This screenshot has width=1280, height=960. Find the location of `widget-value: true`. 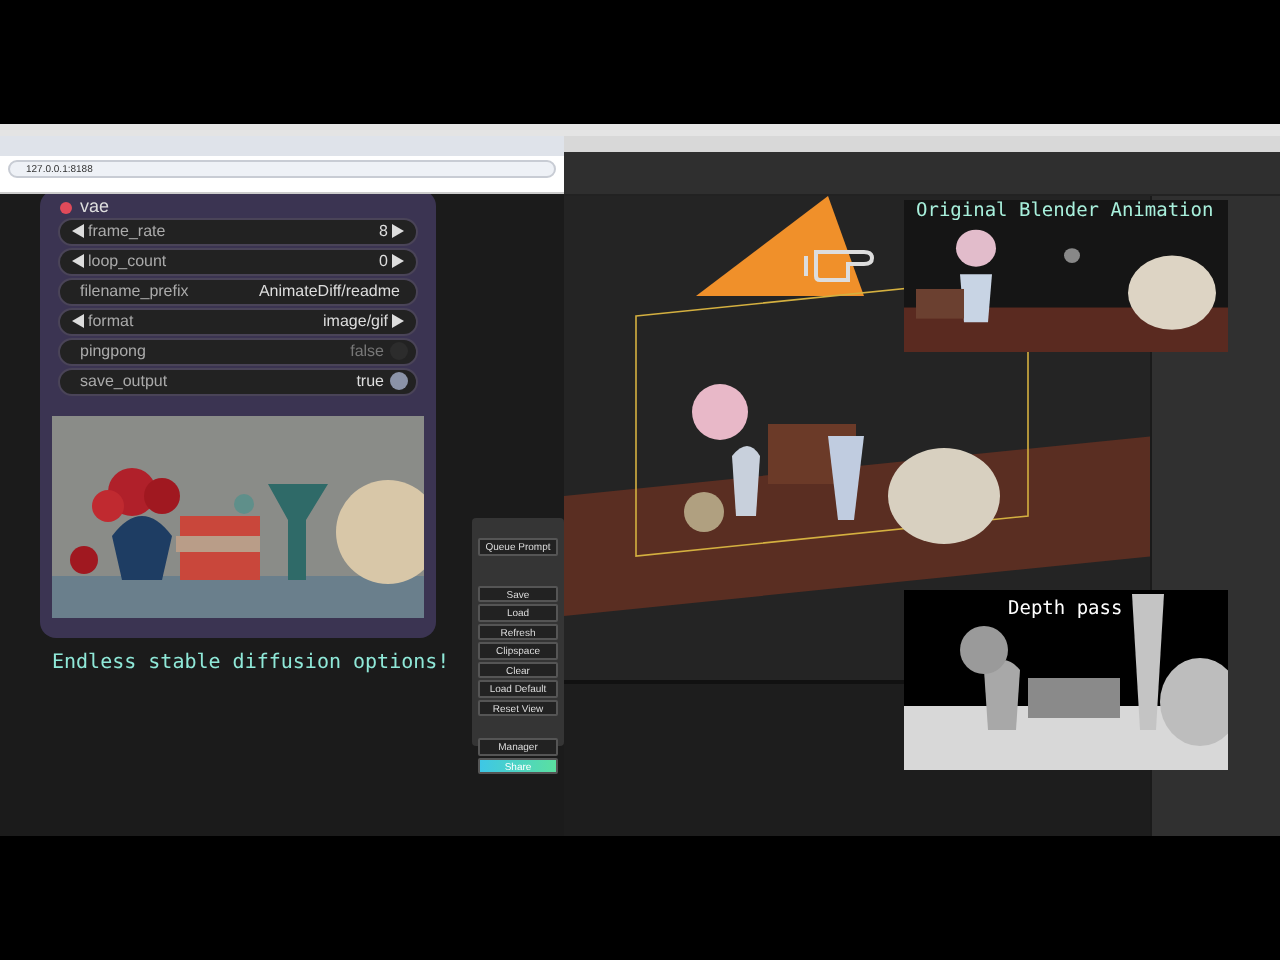

widget-value: true is located at coordinates (370, 381).